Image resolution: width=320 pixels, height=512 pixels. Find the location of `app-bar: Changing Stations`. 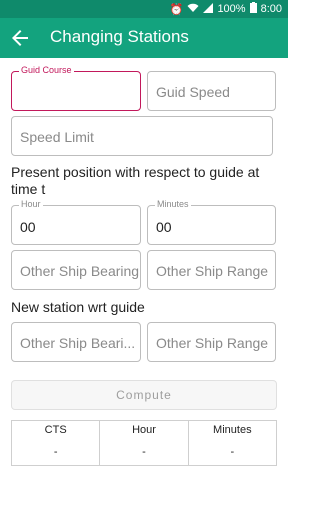

app-bar: Changing Stations is located at coordinates (144, 38).